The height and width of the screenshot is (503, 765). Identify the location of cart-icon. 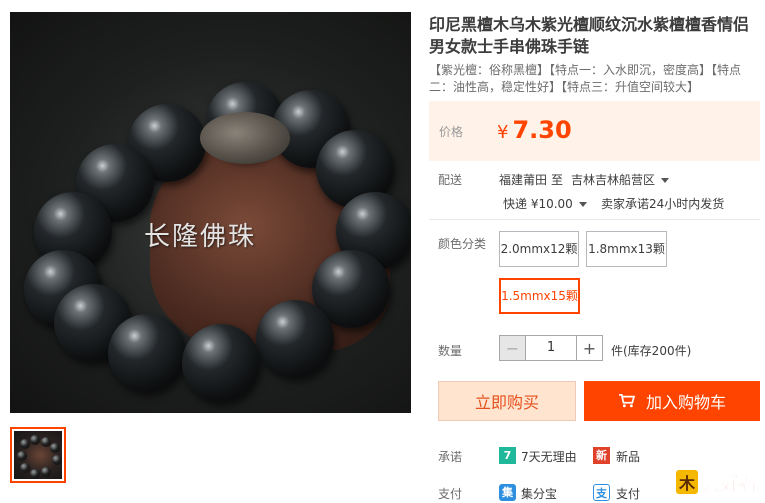
(627, 401).